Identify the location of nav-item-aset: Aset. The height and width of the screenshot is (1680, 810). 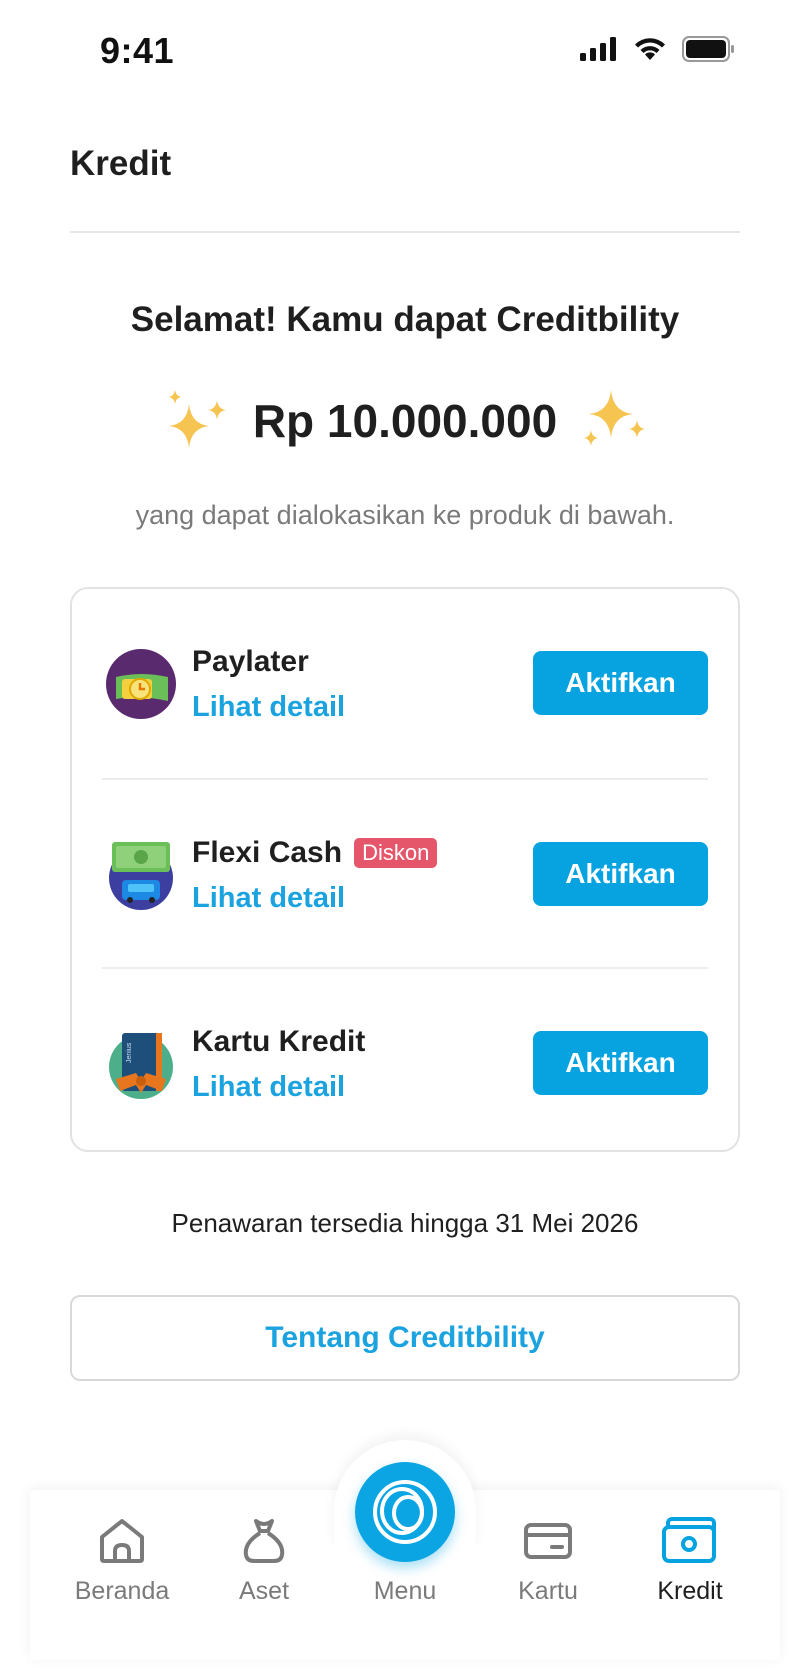
(264, 1560).